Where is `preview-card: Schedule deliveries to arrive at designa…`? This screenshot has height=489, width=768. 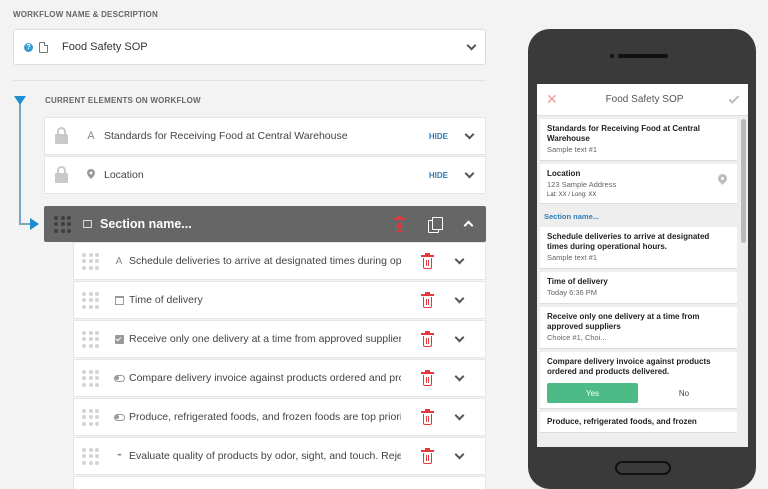 preview-card: Schedule deliveries to arrive at designa… is located at coordinates (638, 248).